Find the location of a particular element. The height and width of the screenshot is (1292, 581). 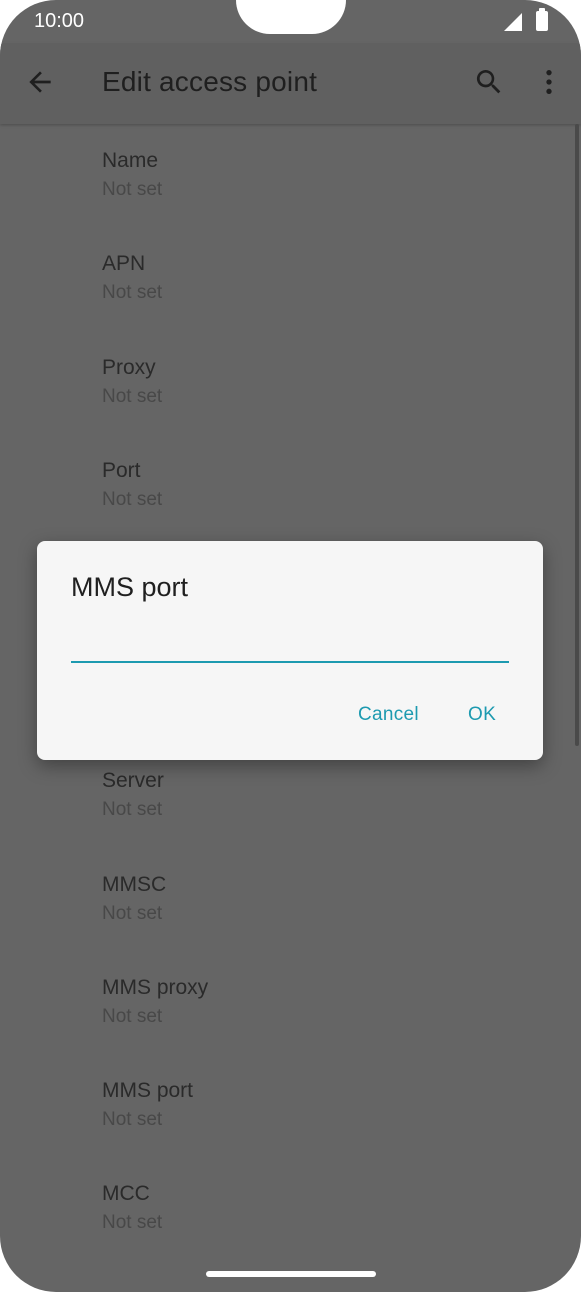

list-item-title: Proxy is located at coordinates (129, 367).